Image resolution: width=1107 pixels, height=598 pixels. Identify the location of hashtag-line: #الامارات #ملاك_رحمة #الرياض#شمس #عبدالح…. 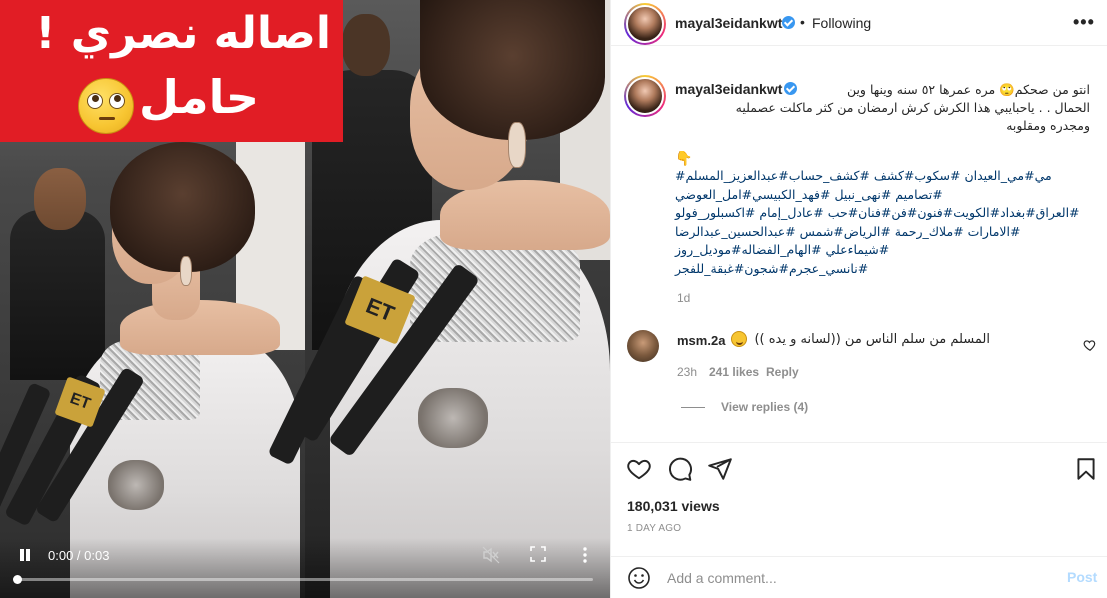
(885, 232).